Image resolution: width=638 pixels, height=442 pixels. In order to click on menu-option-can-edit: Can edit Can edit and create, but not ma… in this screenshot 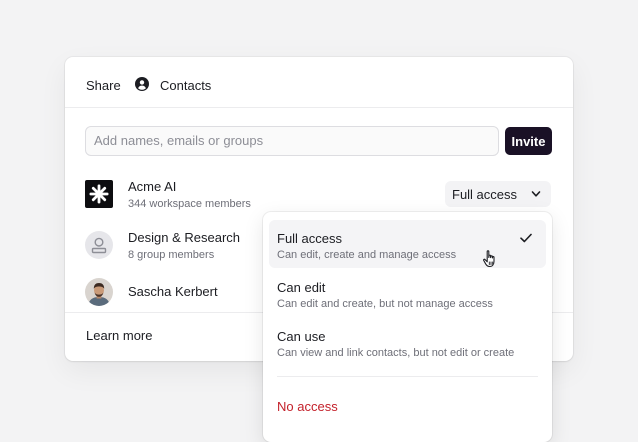, I will do `click(407, 293)`.